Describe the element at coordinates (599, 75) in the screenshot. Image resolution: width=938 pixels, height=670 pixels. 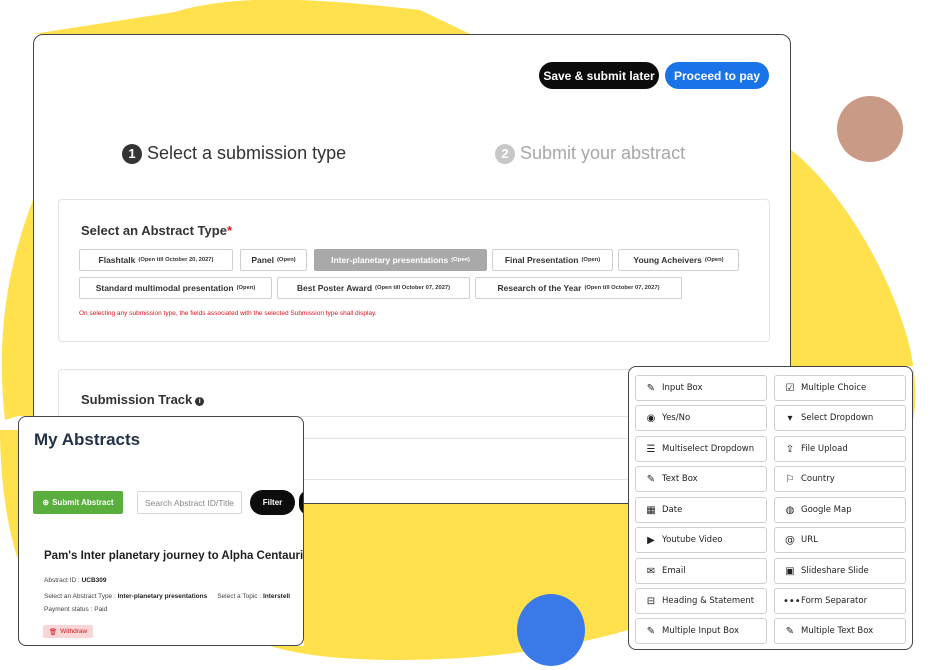
I see `save-submit-later-button: Save & submit later` at that location.